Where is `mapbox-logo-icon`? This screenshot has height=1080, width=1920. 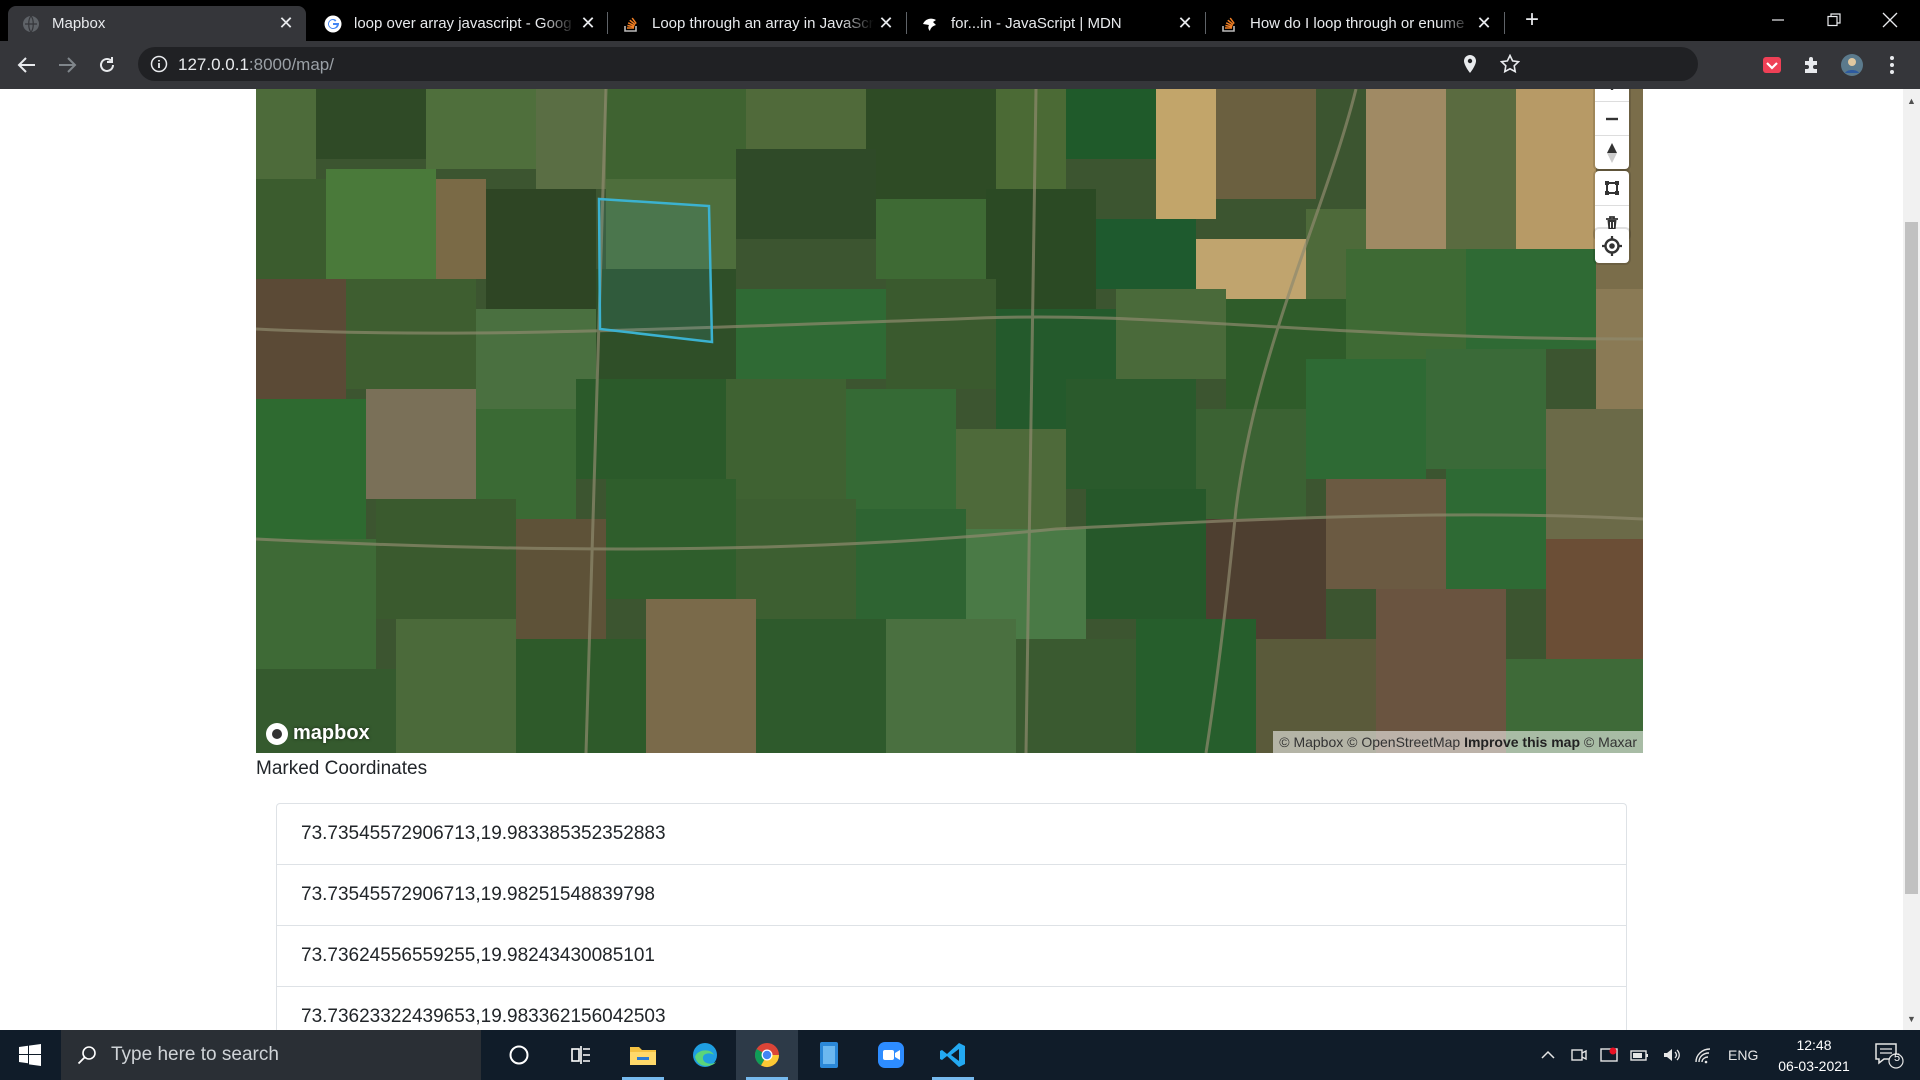
mapbox-logo-icon is located at coordinates (277, 733).